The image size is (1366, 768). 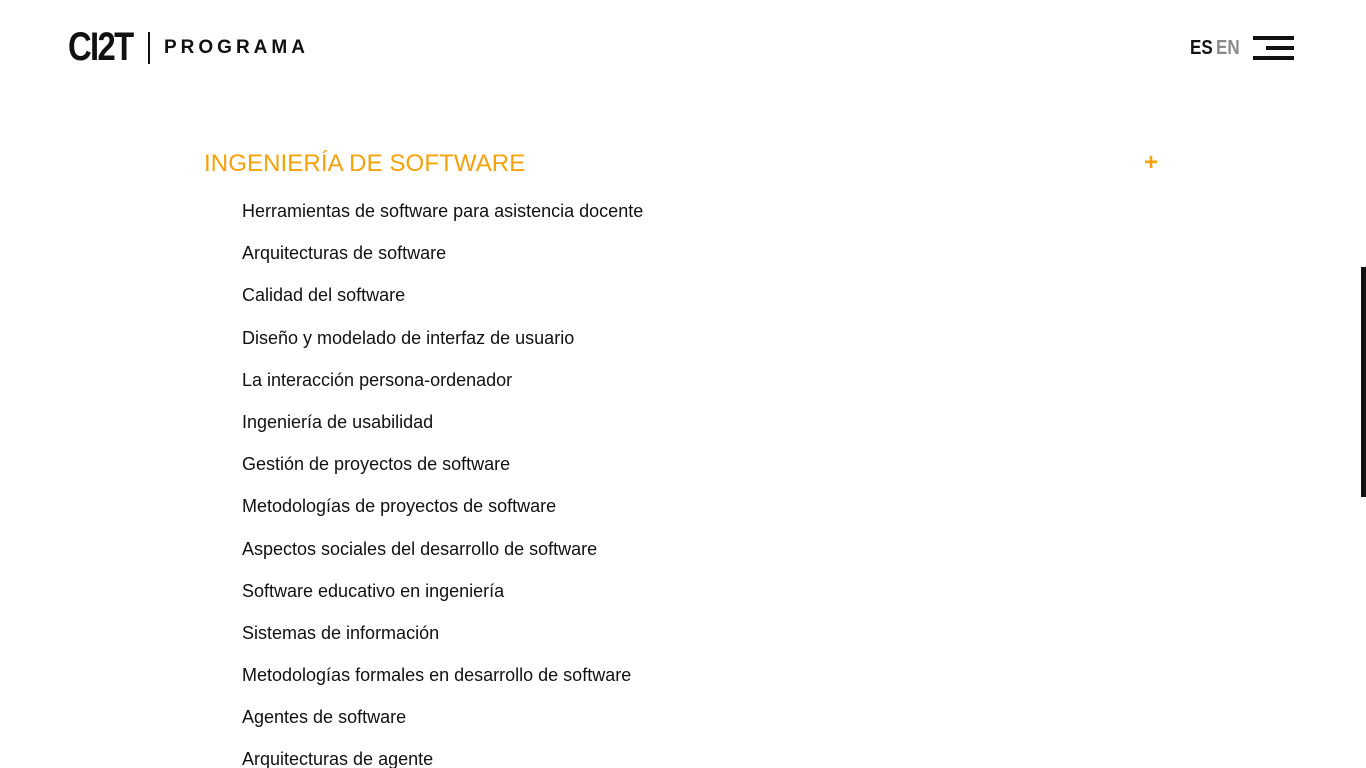 I want to click on menu-line-top, so click(x=1273, y=38).